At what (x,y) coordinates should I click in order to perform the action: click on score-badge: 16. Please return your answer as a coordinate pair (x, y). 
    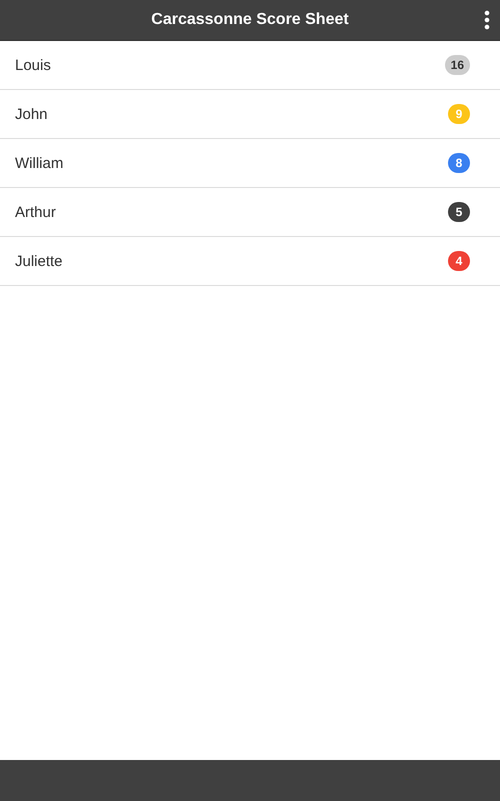
    Looking at the image, I should click on (457, 65).